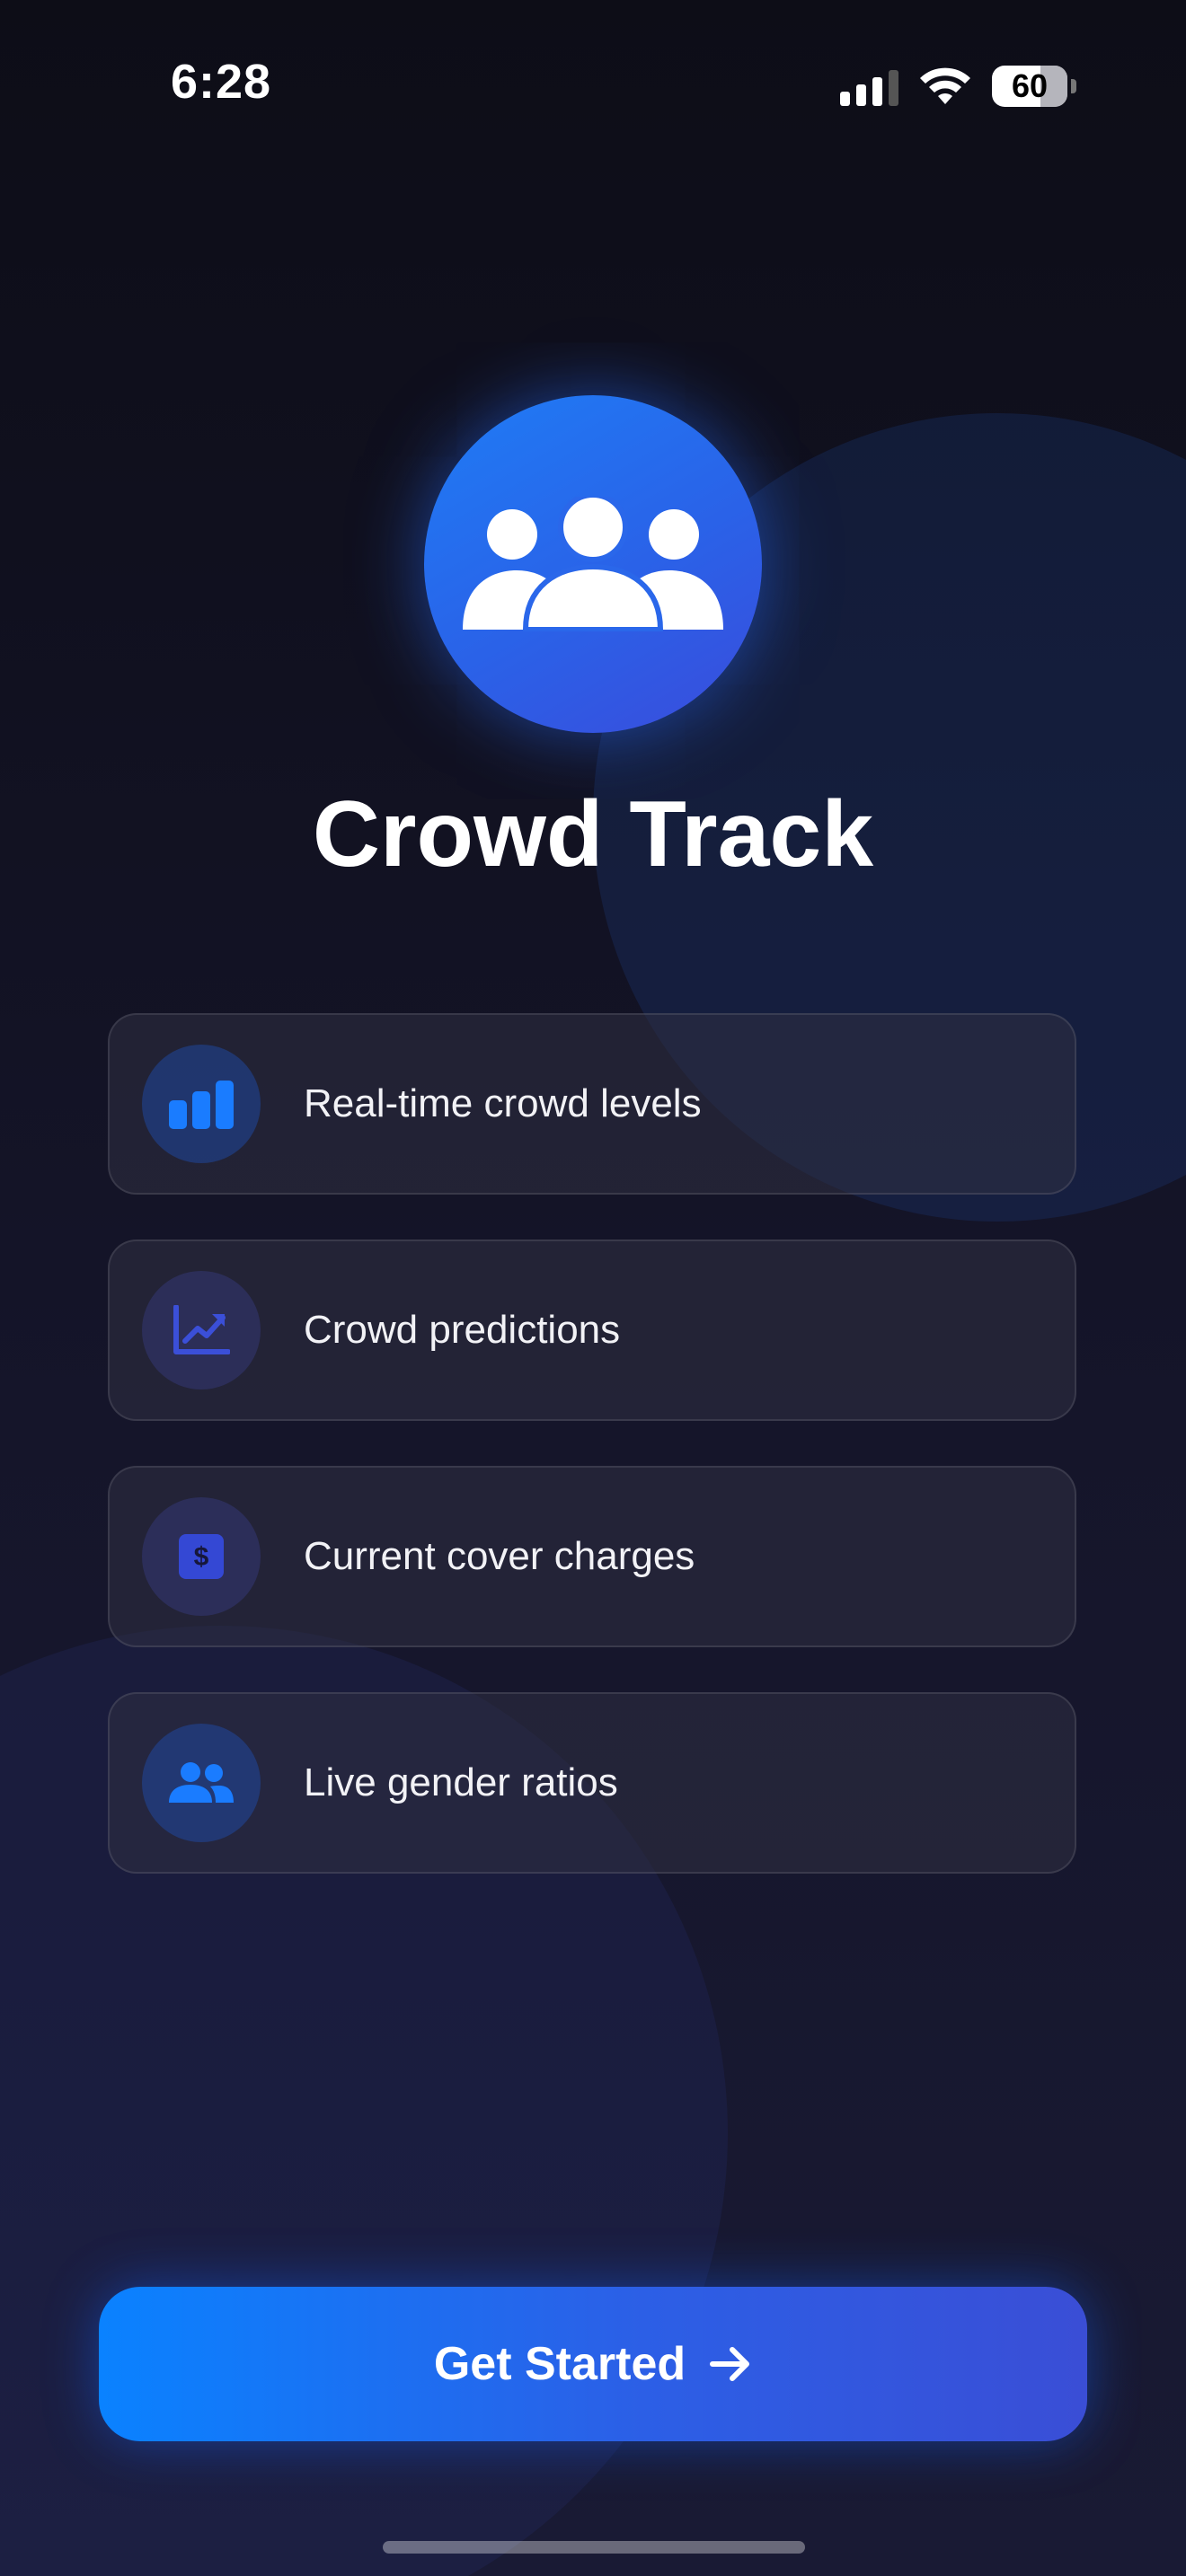 The height and width of the screenshot is (2576, 1186). What do you see at coordinates (462, 1330) in the screenshot?
I see `feature-label: Crowd predictions` at bounding box center [462, 1330].